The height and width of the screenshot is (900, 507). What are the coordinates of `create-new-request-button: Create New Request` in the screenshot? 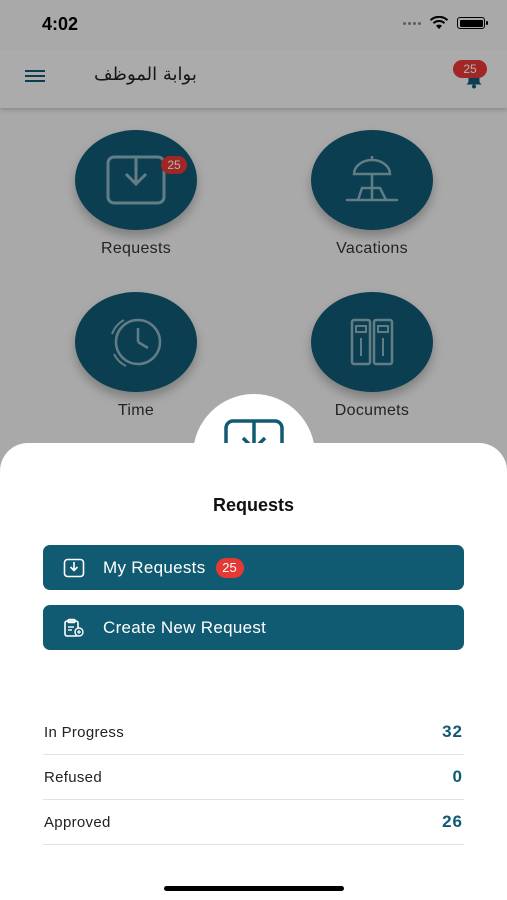 It's located at (253, 627).